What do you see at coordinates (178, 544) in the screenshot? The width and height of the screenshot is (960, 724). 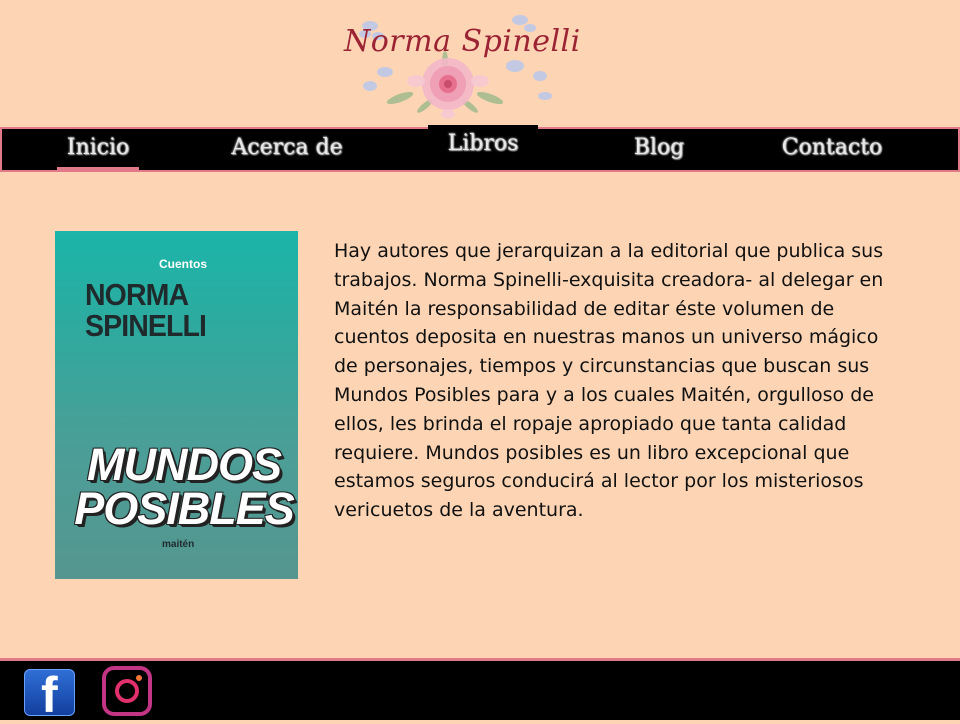 I see `cover-publisher: maitén` at bounding box center [178, 544].